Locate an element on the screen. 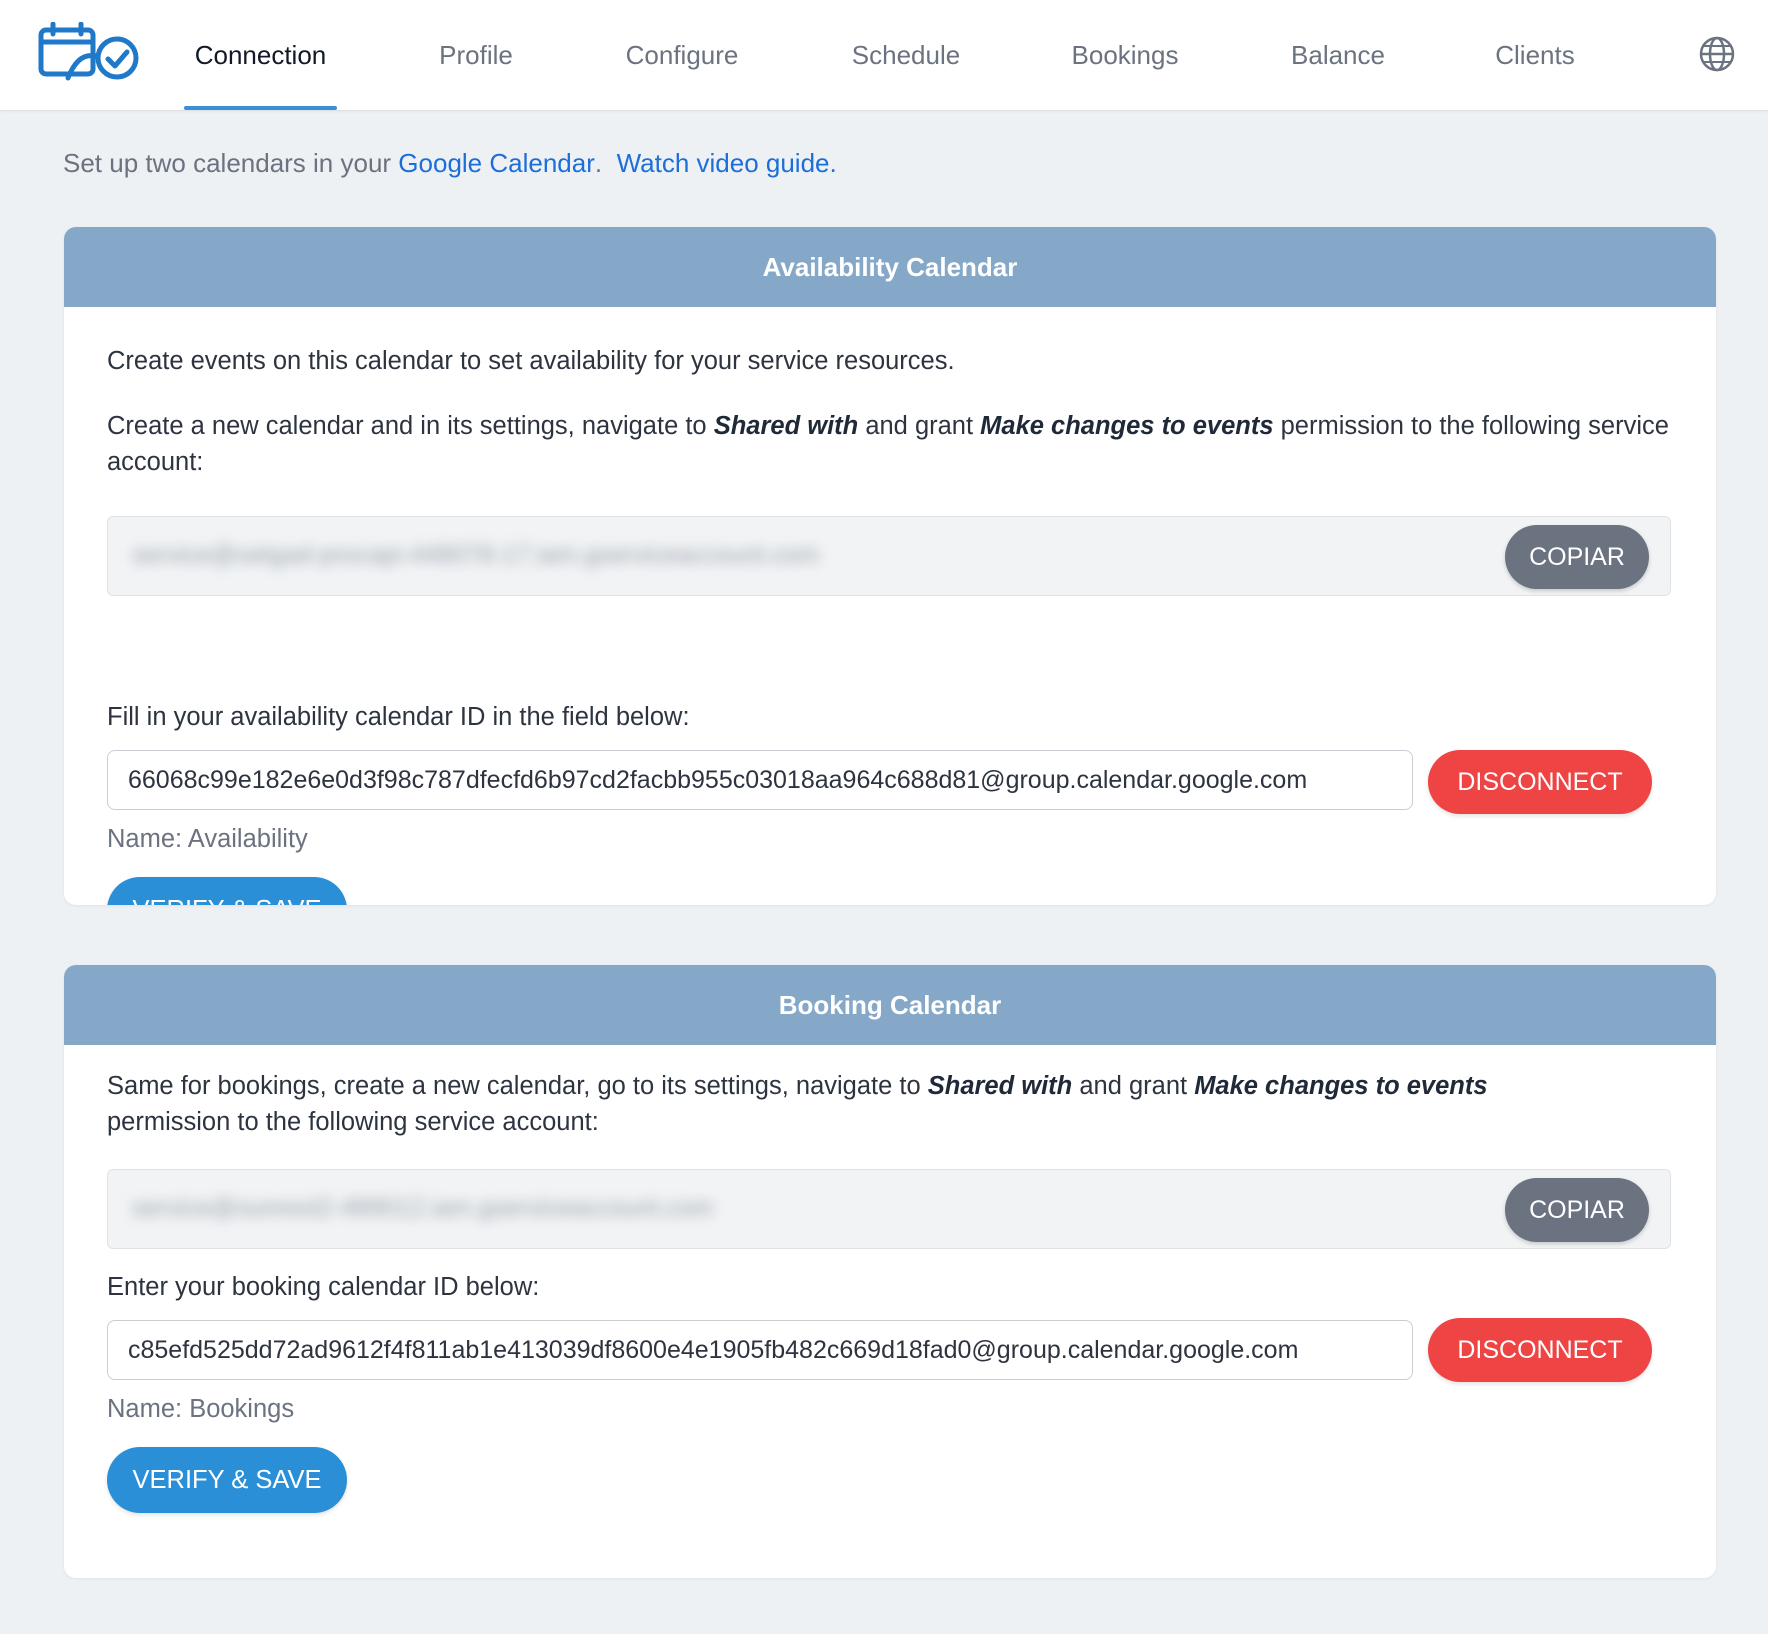  booking-calendar-id-input is located at coordinates (760, 1350).